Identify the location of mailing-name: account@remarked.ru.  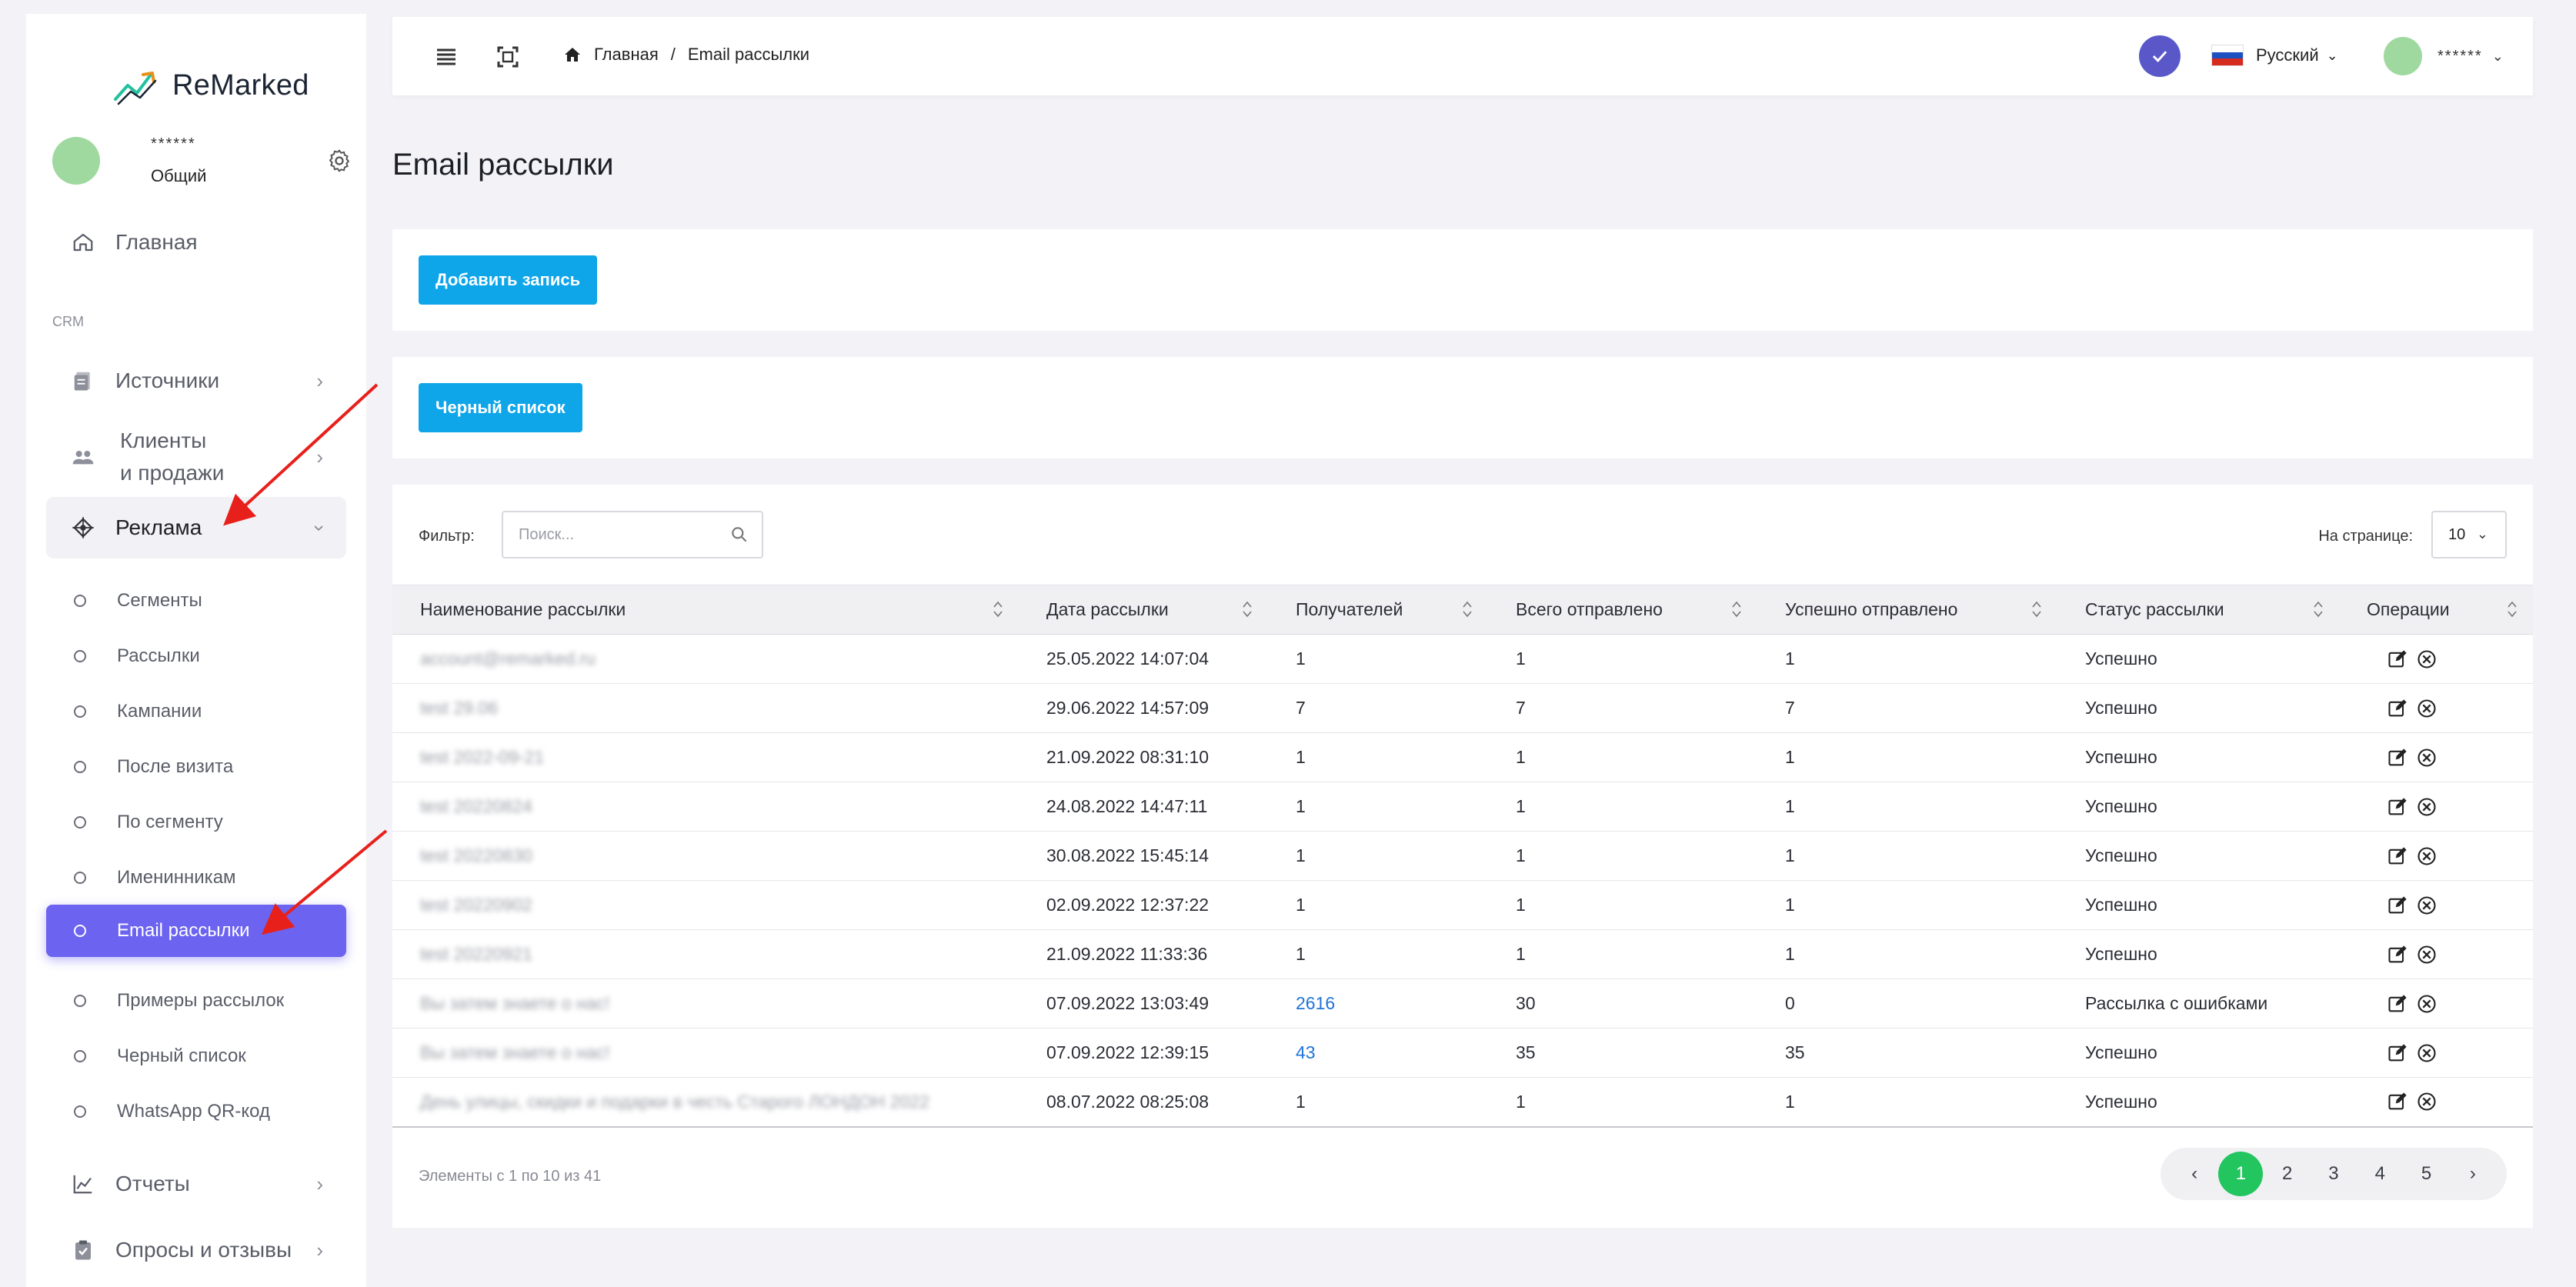
(706, 659).